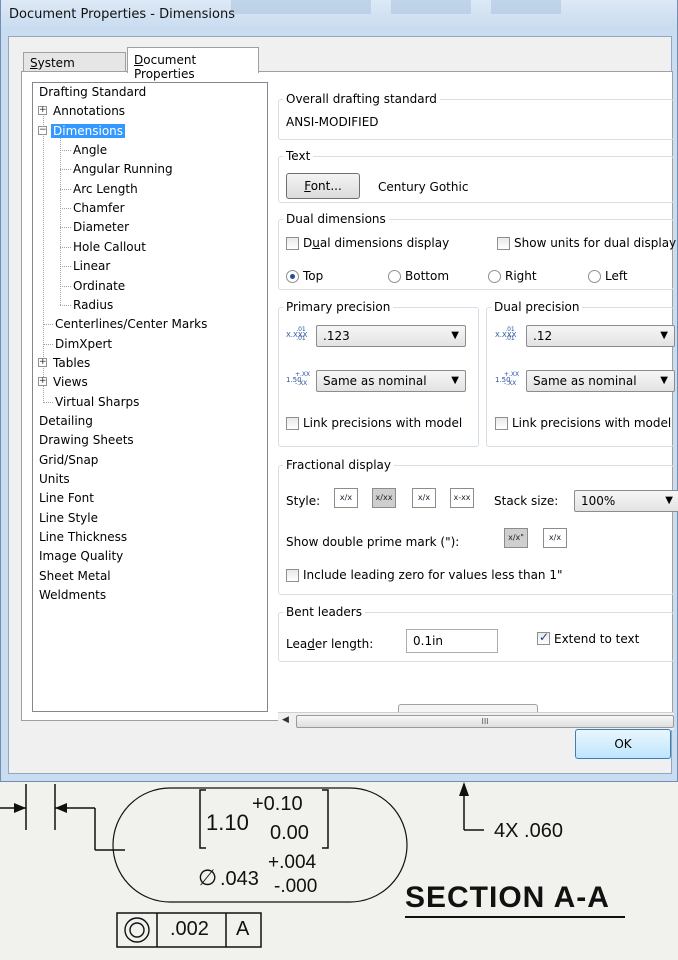  I want to click on tree-item: Radius, so click(93, 305).